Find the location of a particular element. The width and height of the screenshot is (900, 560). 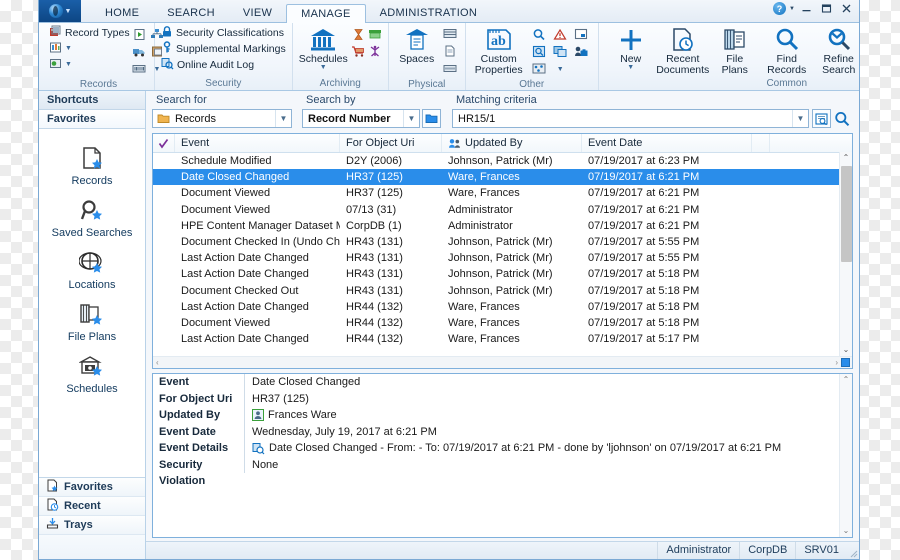

ribbon-button-refine-search: Refine Search is located at coordinates (836, 50).